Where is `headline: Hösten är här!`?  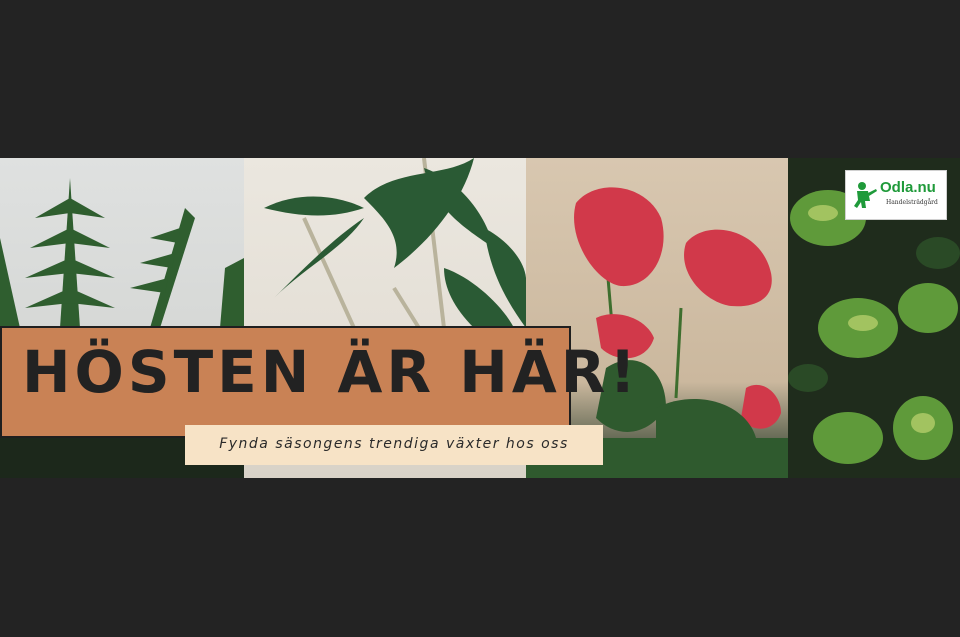 headline: Hösten är här! is located at coordinates (331, 372).